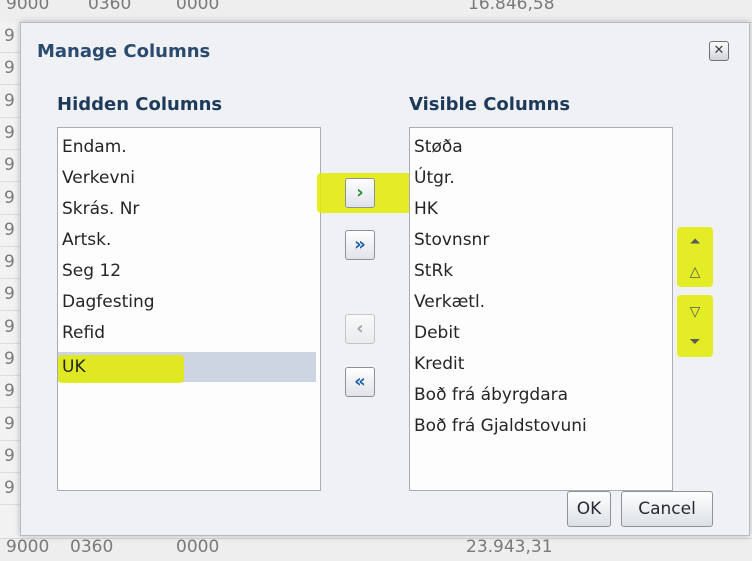 This screenshot has width=752, height=561. What do you see at coordinates (189, 147) in the screenshot?
I see `list-item: Endam.` at bounding box center [189, 147].